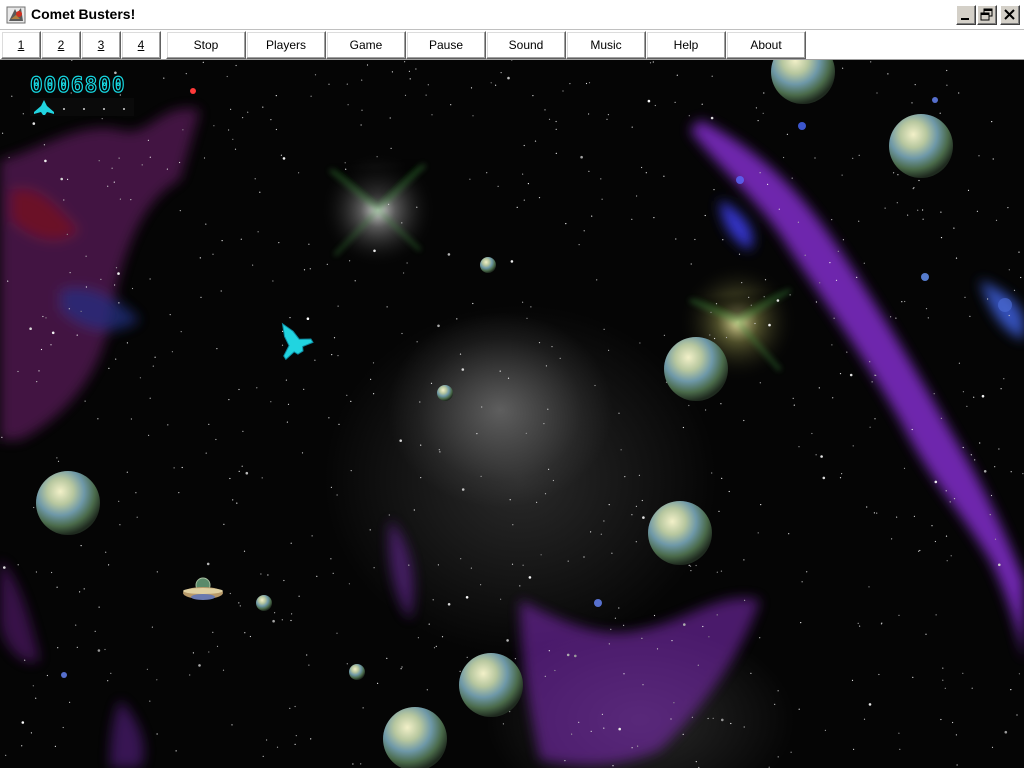  What do you see at coordinates (965, 19) in the screenshot?
I see `minimize-icon` at bounding box center [965, 19].